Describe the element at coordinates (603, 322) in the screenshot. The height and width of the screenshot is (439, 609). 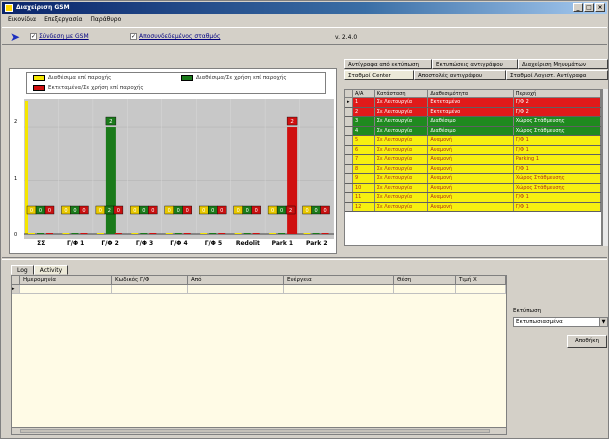
I see `chevron-down-icon: ▼` at that location.